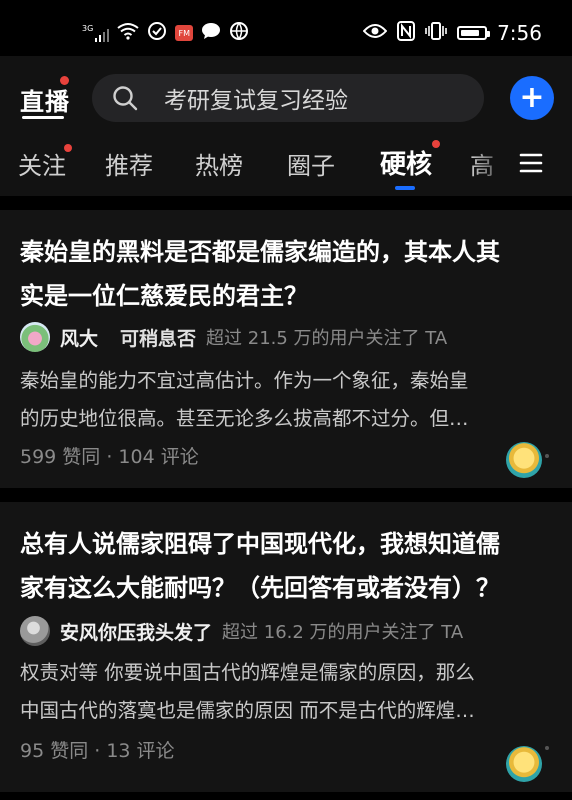  I want to click on signal-icon: 3G, so click(96, 33).